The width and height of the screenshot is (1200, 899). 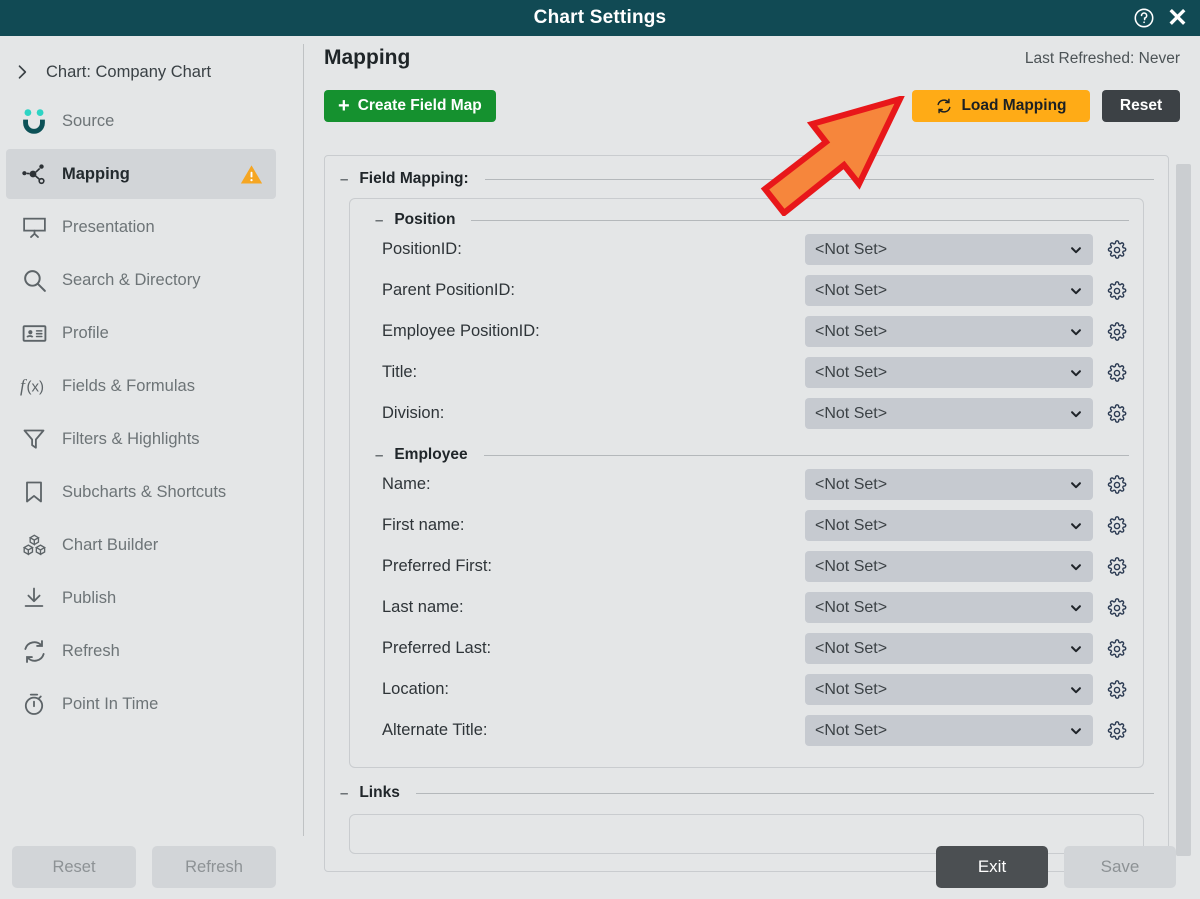 I want to click on sidebar-item-source: Source, so click(x=141, y=121).